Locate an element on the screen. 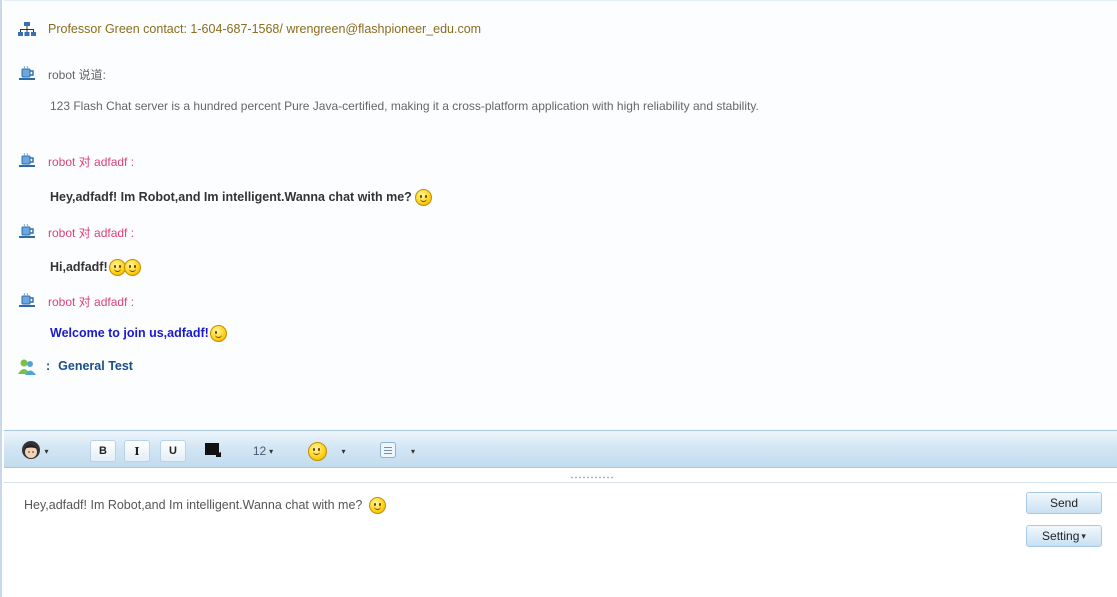 This screenshot has height=597, width=1117. emoticon-icon is located at coordinates (318, 451).